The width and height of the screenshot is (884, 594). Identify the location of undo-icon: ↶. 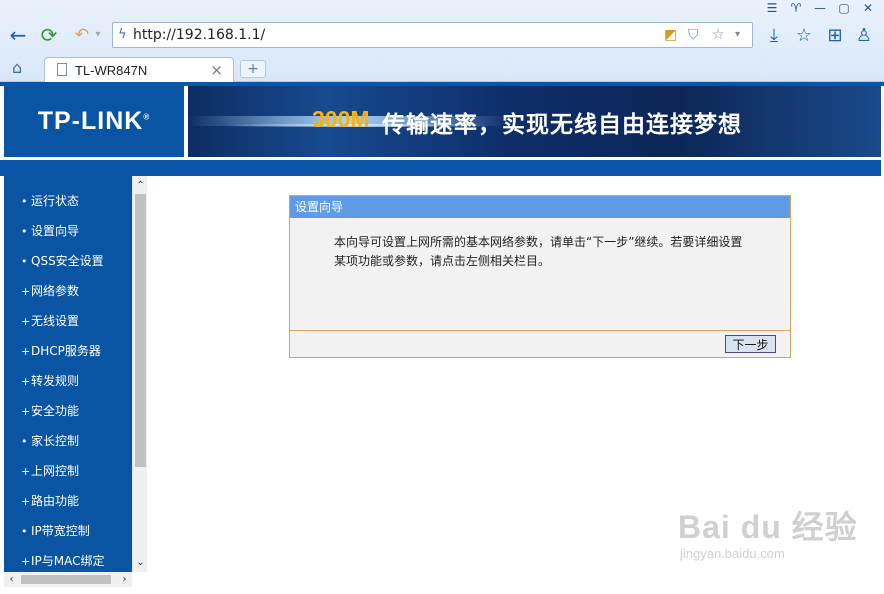
(82, 35).